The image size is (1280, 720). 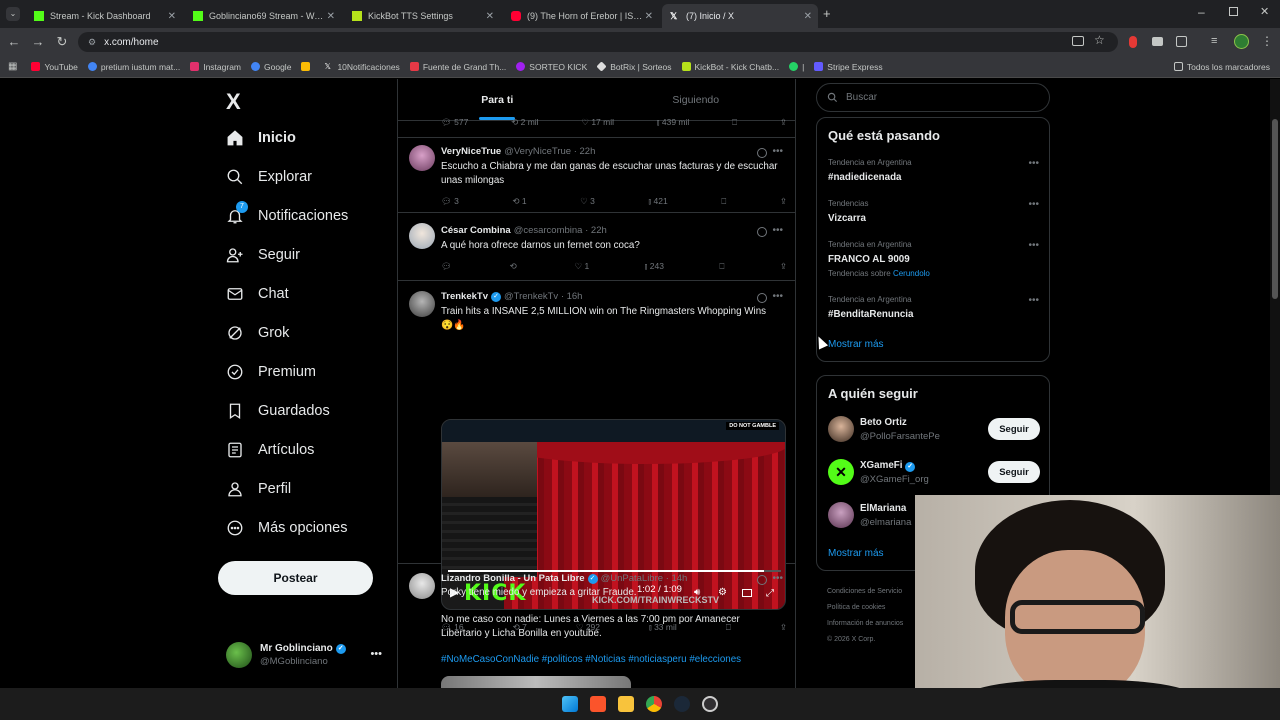 What do you see at coordinates (598, 42) in the screenshot?
I see `url-input: ⚙ x.com/home` at bounding box center [598, 42].